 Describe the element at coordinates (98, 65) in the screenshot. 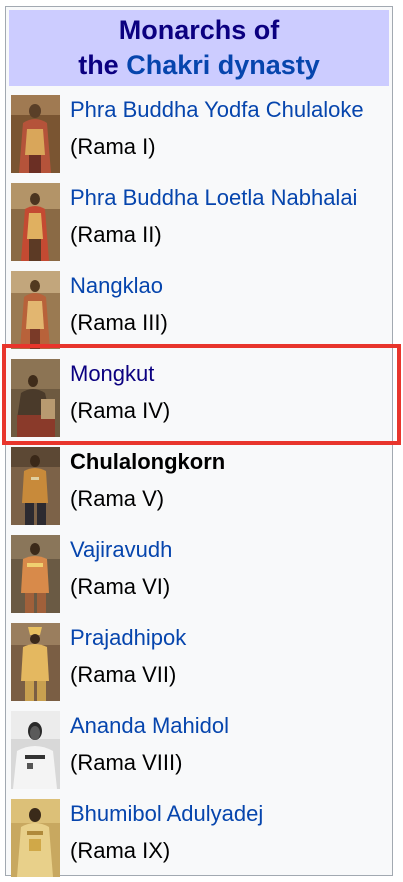

I see `title-prefix: the` at that location.